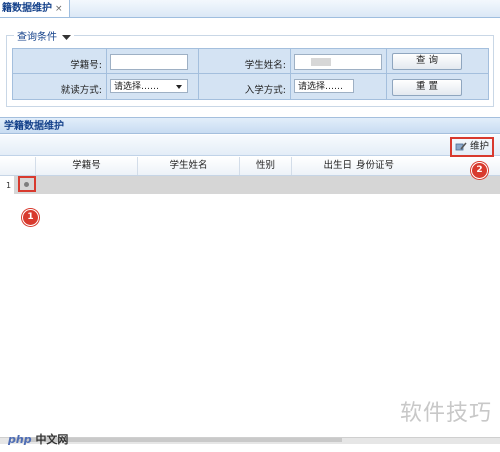  Describe the element at coordinates (265, 90) in the screenshot. I see `enroll-mode-label: 入学方式:` at that location.